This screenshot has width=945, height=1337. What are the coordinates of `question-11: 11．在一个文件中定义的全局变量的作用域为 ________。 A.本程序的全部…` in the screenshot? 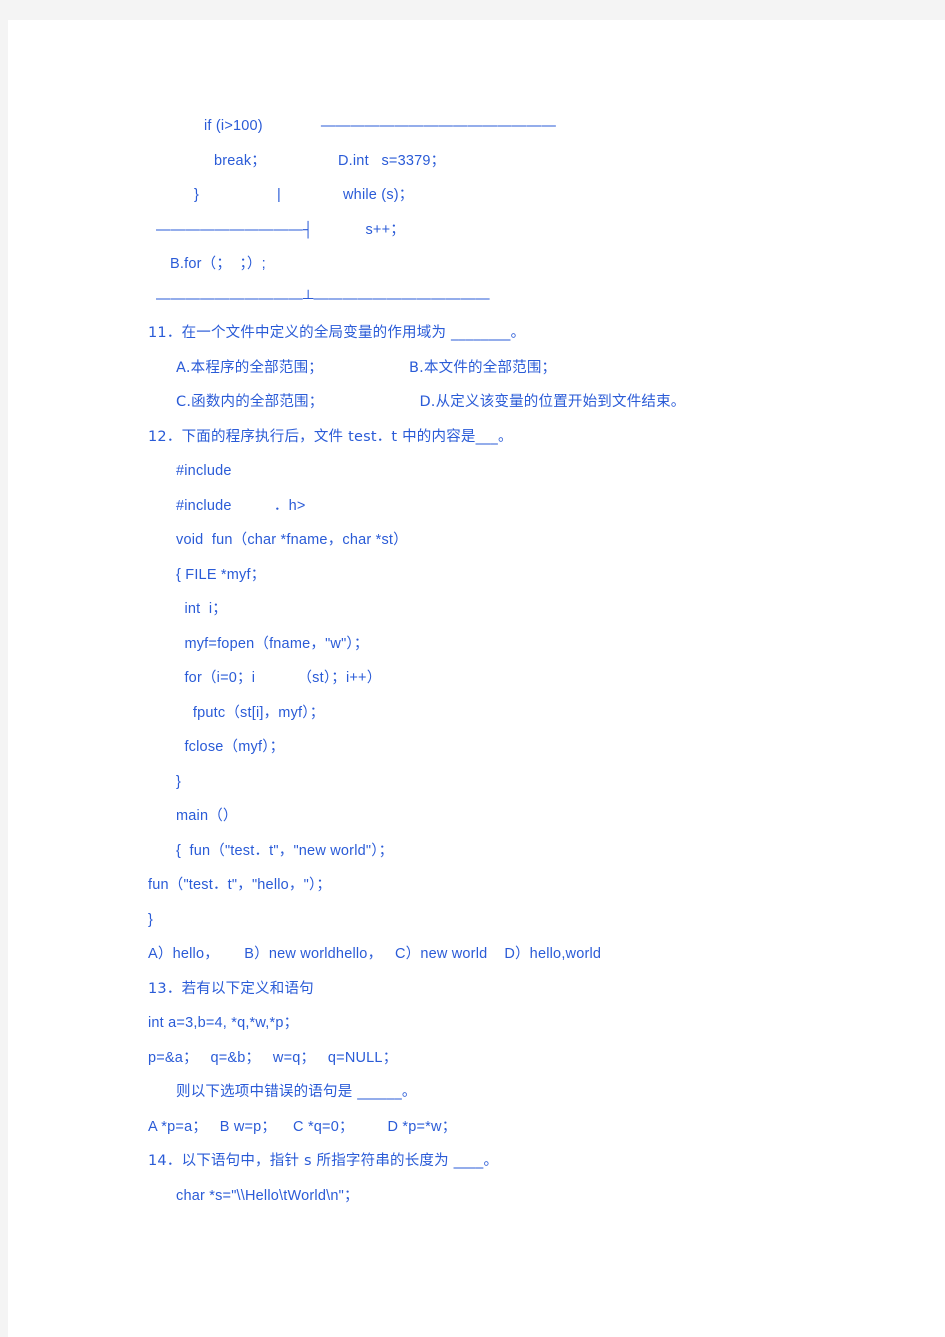 It's located at (476, 368).